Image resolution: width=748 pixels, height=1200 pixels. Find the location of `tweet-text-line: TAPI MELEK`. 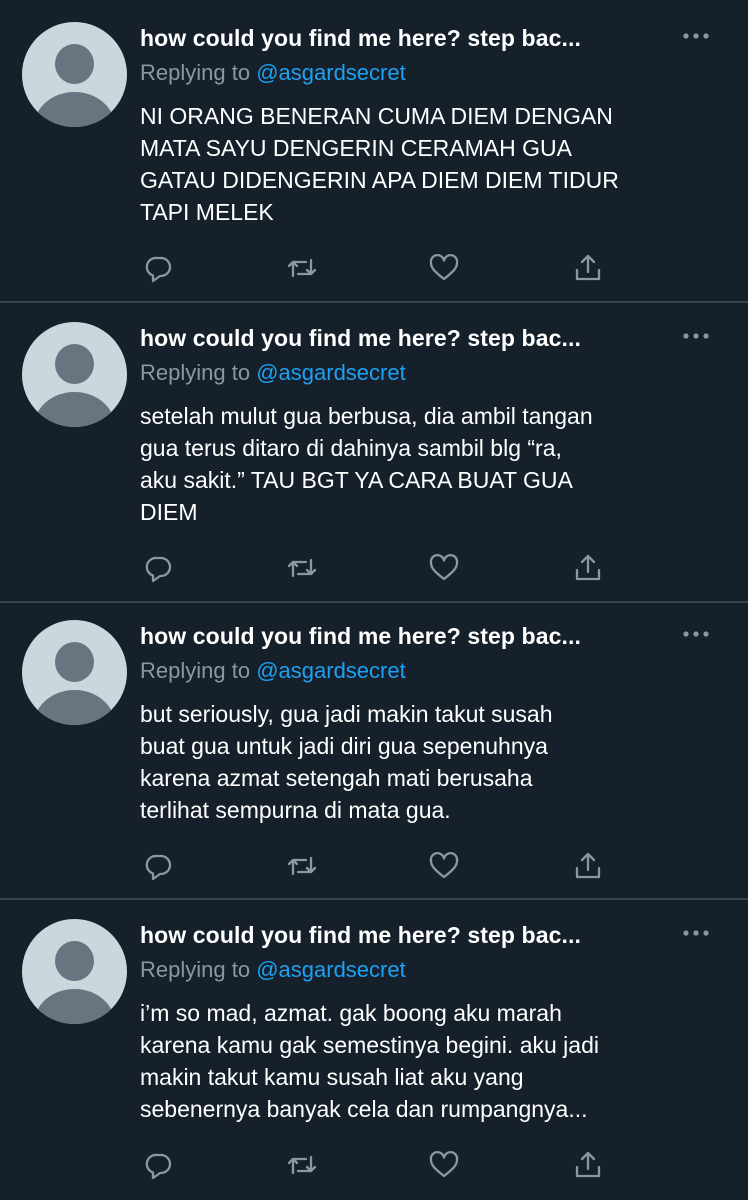

tweet-text-line: TAPI MELEK is located at coordinates (207, 212).